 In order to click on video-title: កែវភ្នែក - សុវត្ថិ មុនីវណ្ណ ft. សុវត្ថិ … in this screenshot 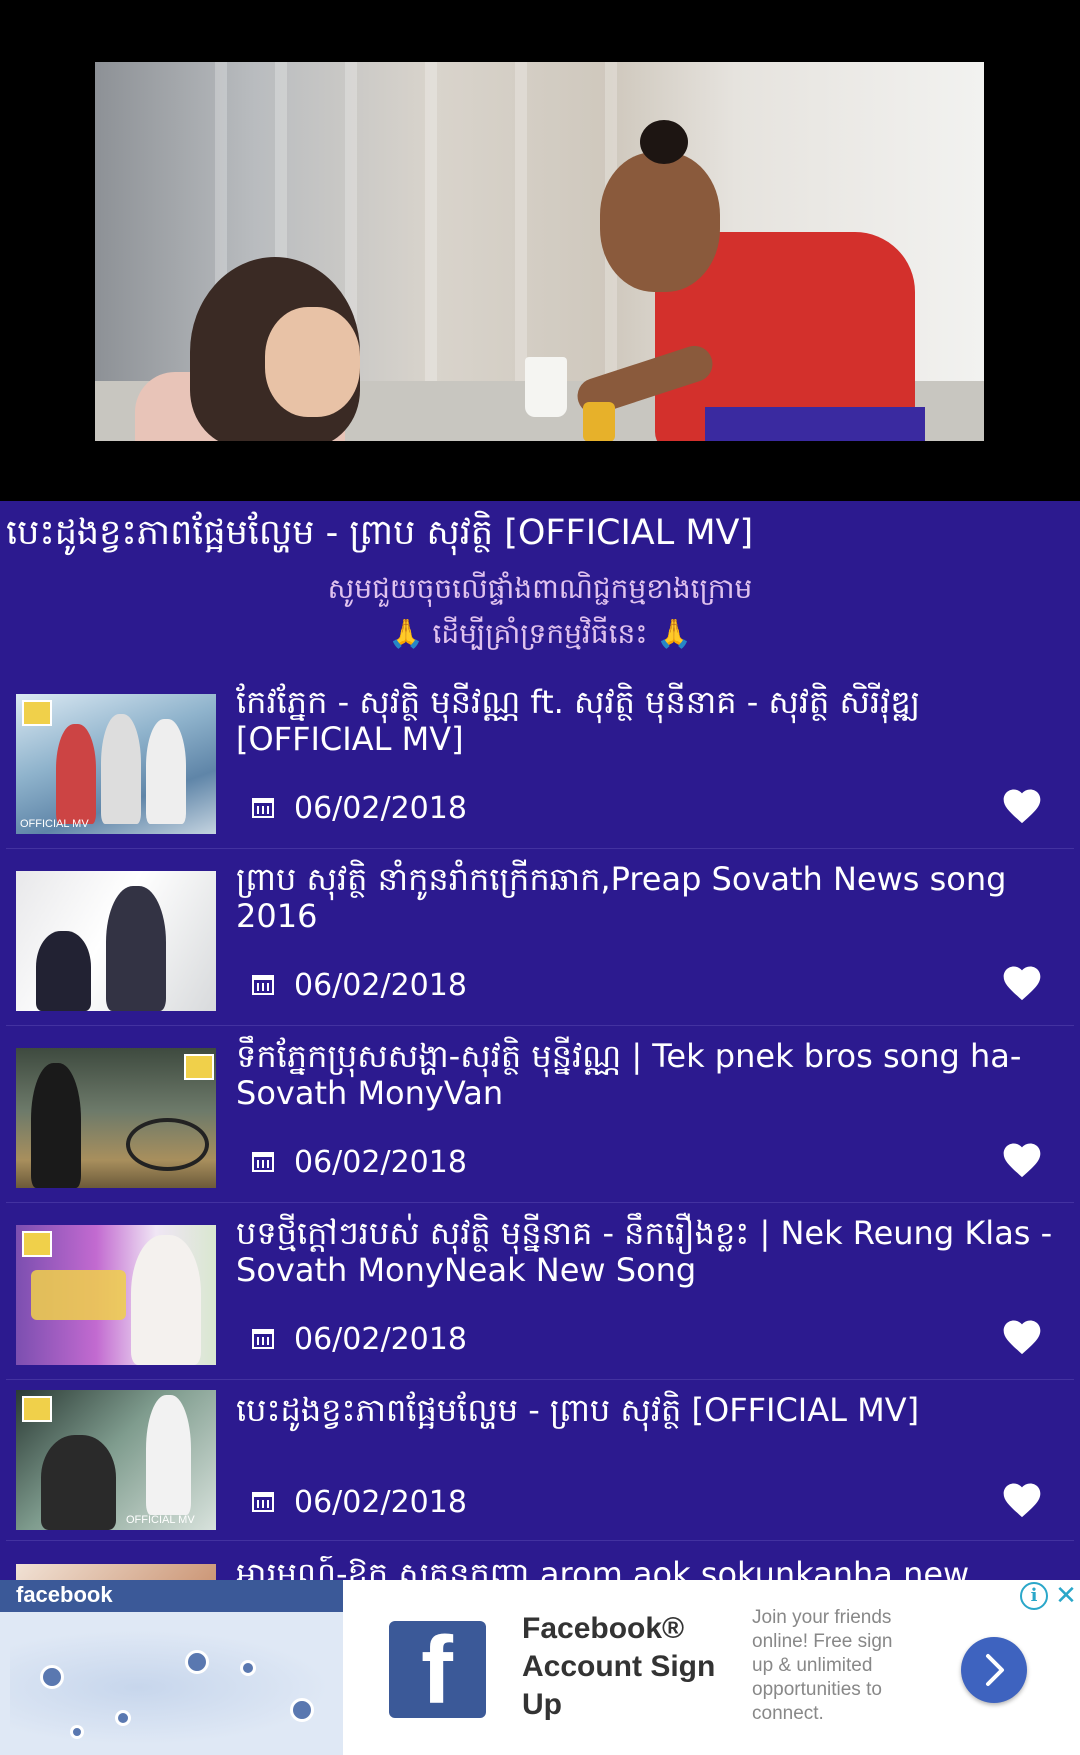, I will do `click(646, 721)`.